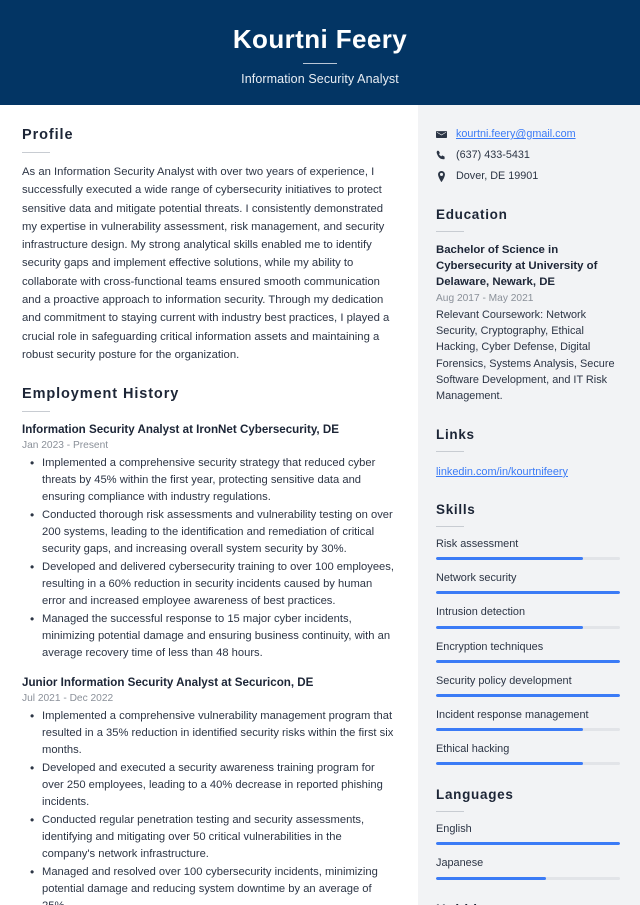 This screenshot has width=640, height=905. I want to click on contact-phone-row: (637) 433-5431, so click(528, 155).